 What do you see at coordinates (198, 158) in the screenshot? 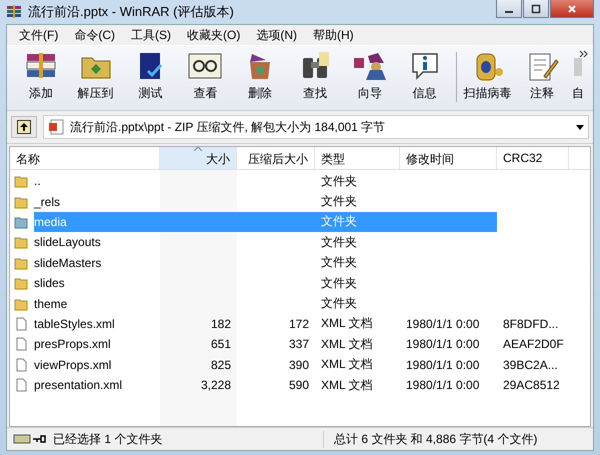
I see `column-header: 大小` at bounding box center [198, 158].